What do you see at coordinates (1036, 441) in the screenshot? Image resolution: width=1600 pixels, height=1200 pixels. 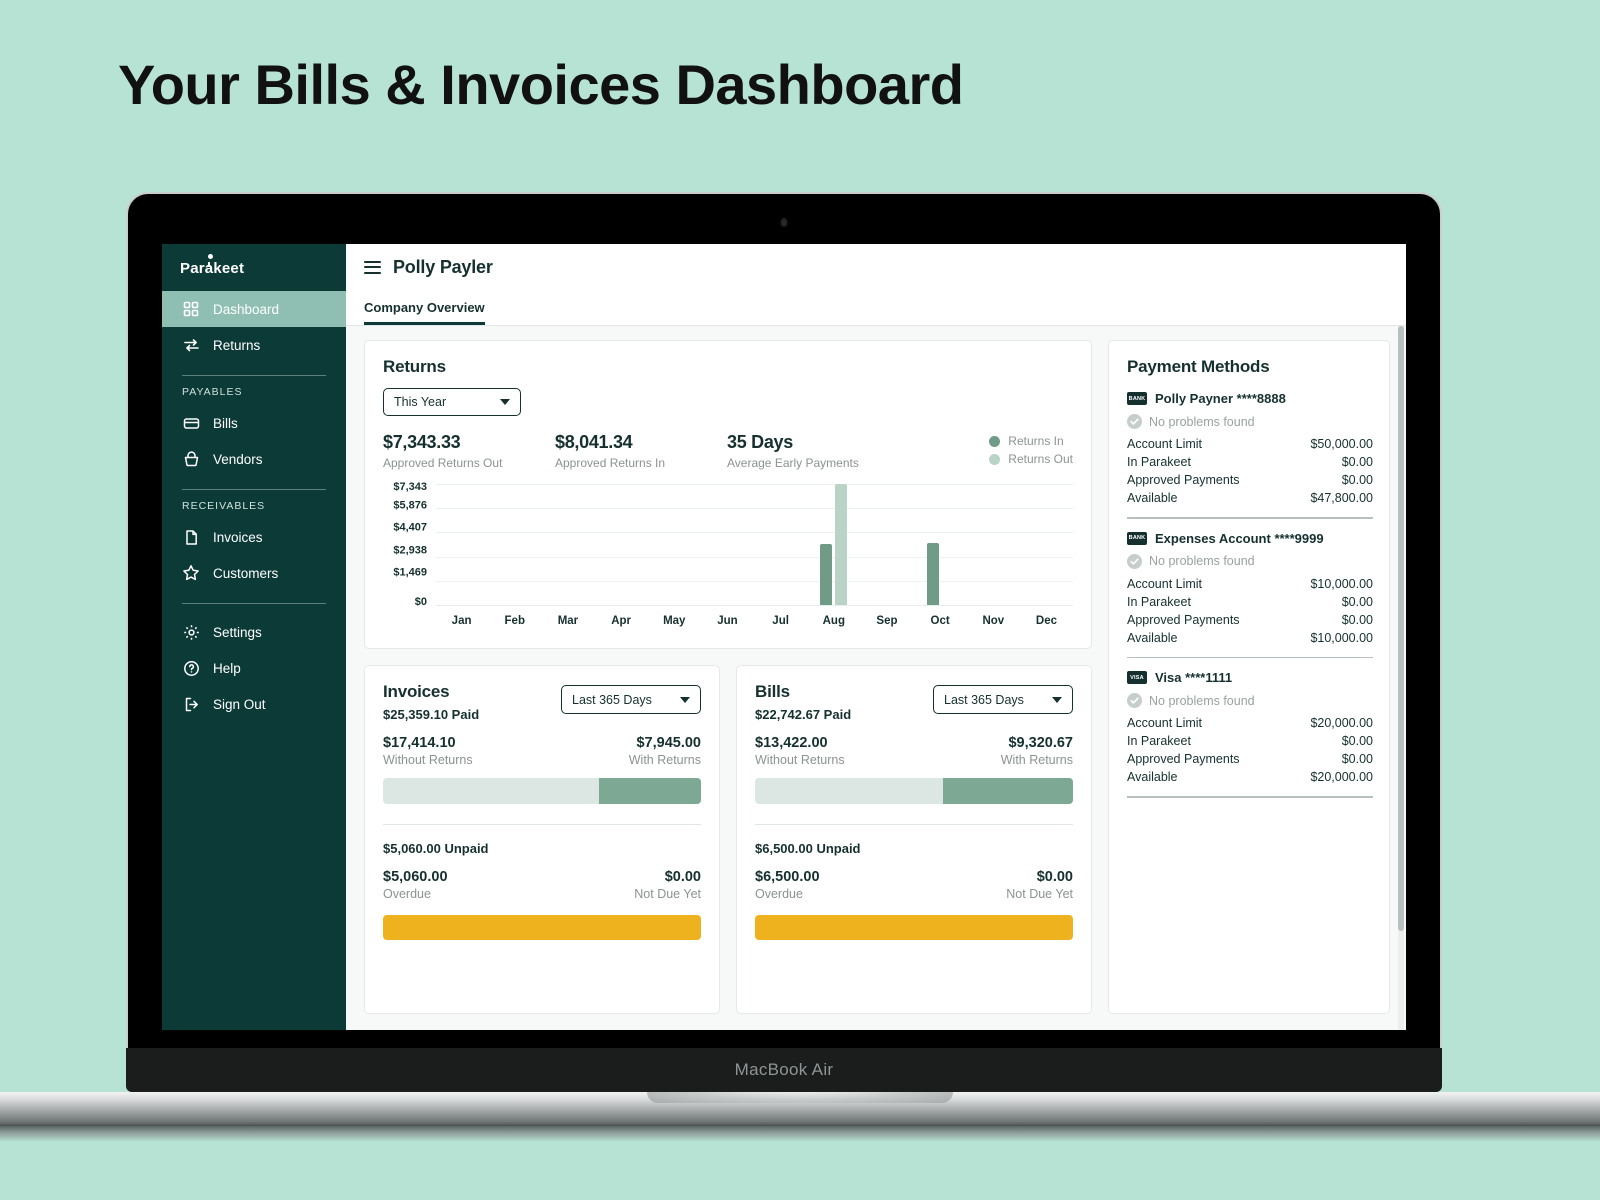 I see `legend-label: Returns In` at bounding box center [1036, 441].